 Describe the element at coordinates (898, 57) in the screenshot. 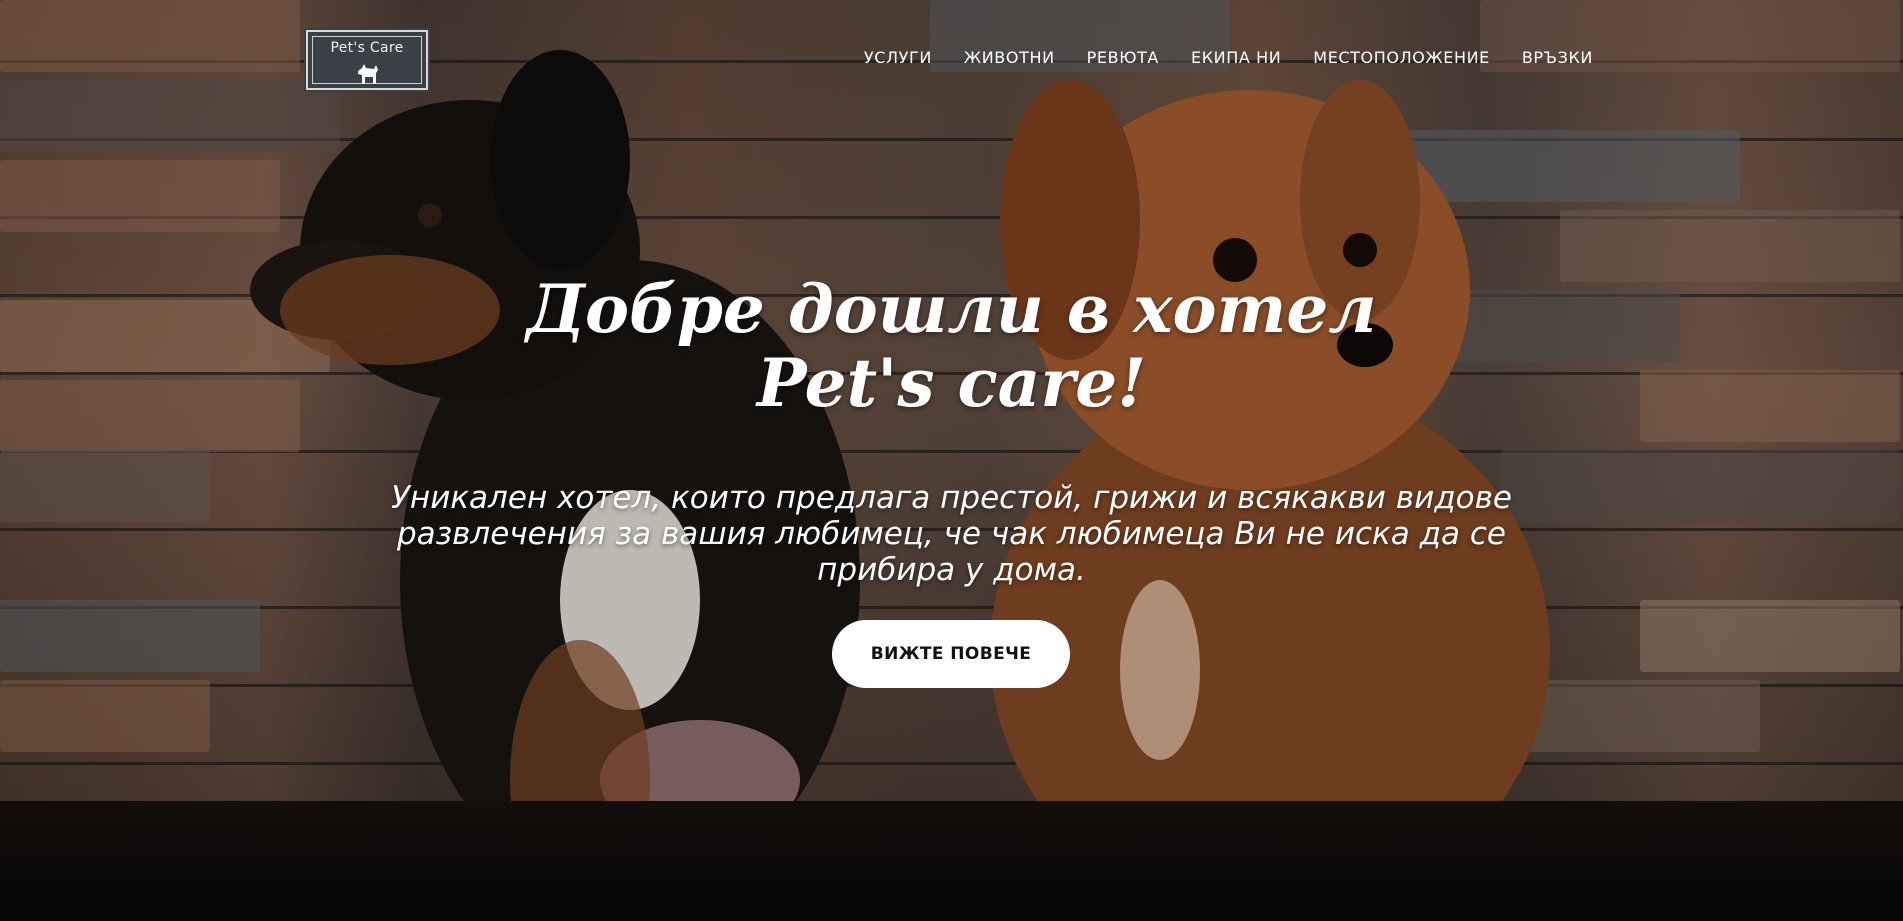

I see `nav-item-services: УСЛУГИ` at that location.